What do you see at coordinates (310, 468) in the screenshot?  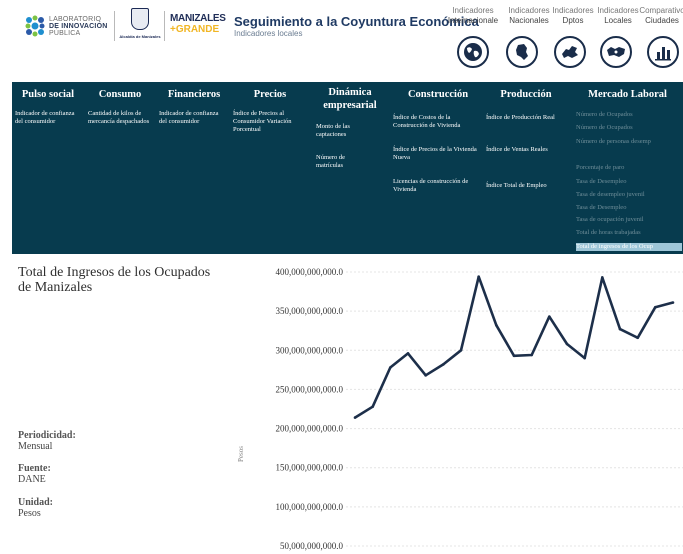 I see `y-tick-label: 150,000,000,000.0` at bounding box center [310, 468].